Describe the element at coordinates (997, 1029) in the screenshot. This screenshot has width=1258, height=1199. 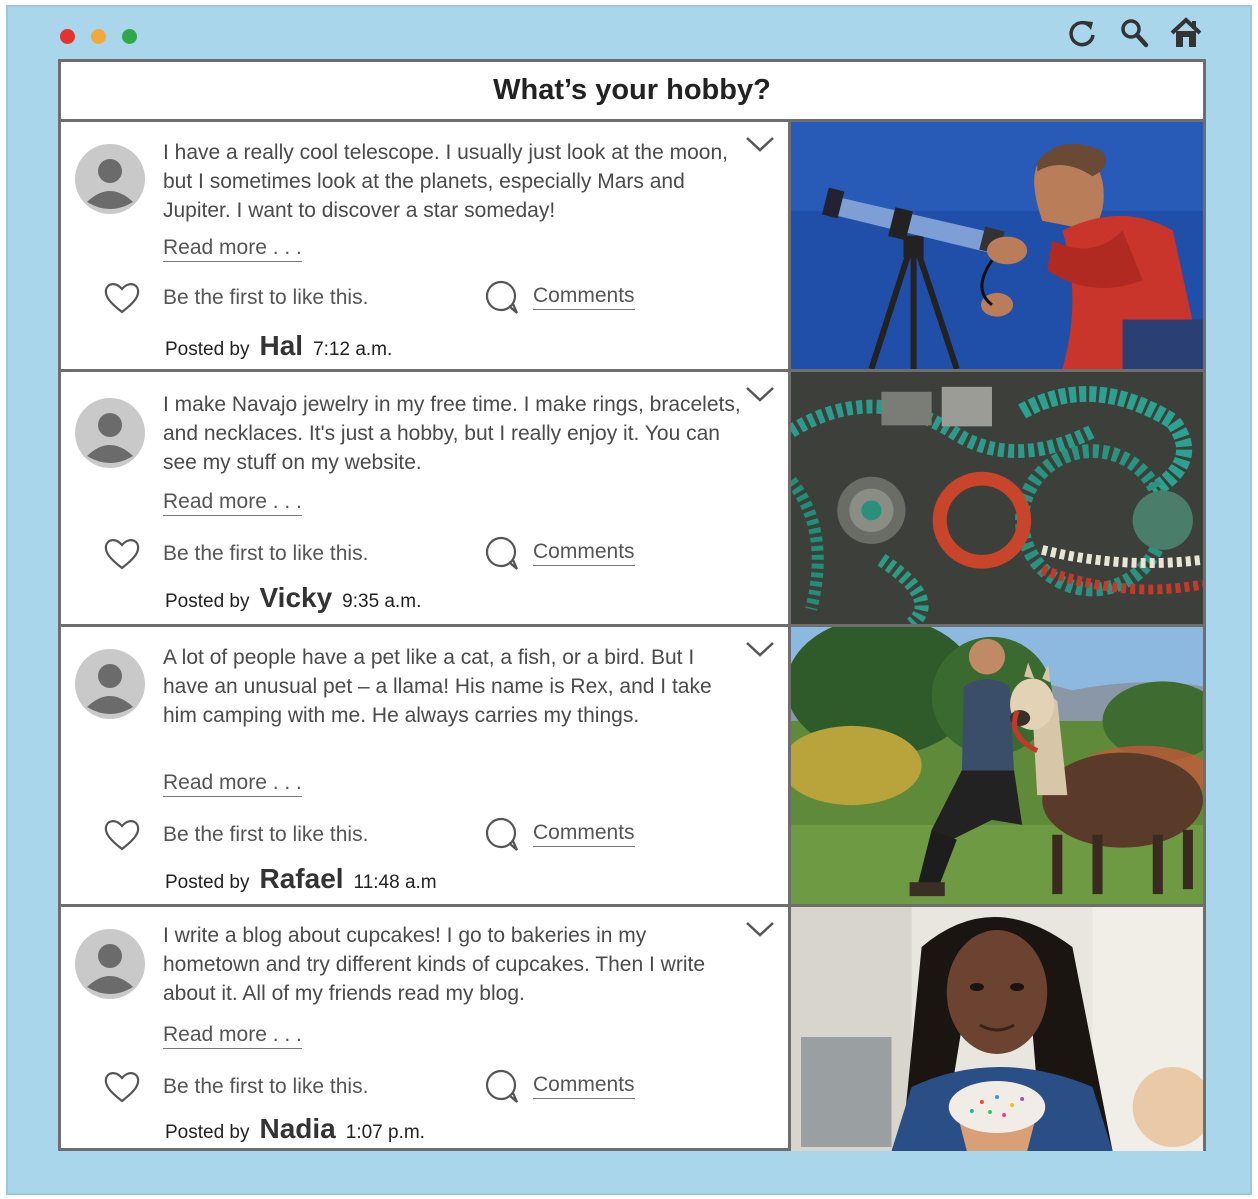
I see `photo-woman-with-cupcake` at that location.